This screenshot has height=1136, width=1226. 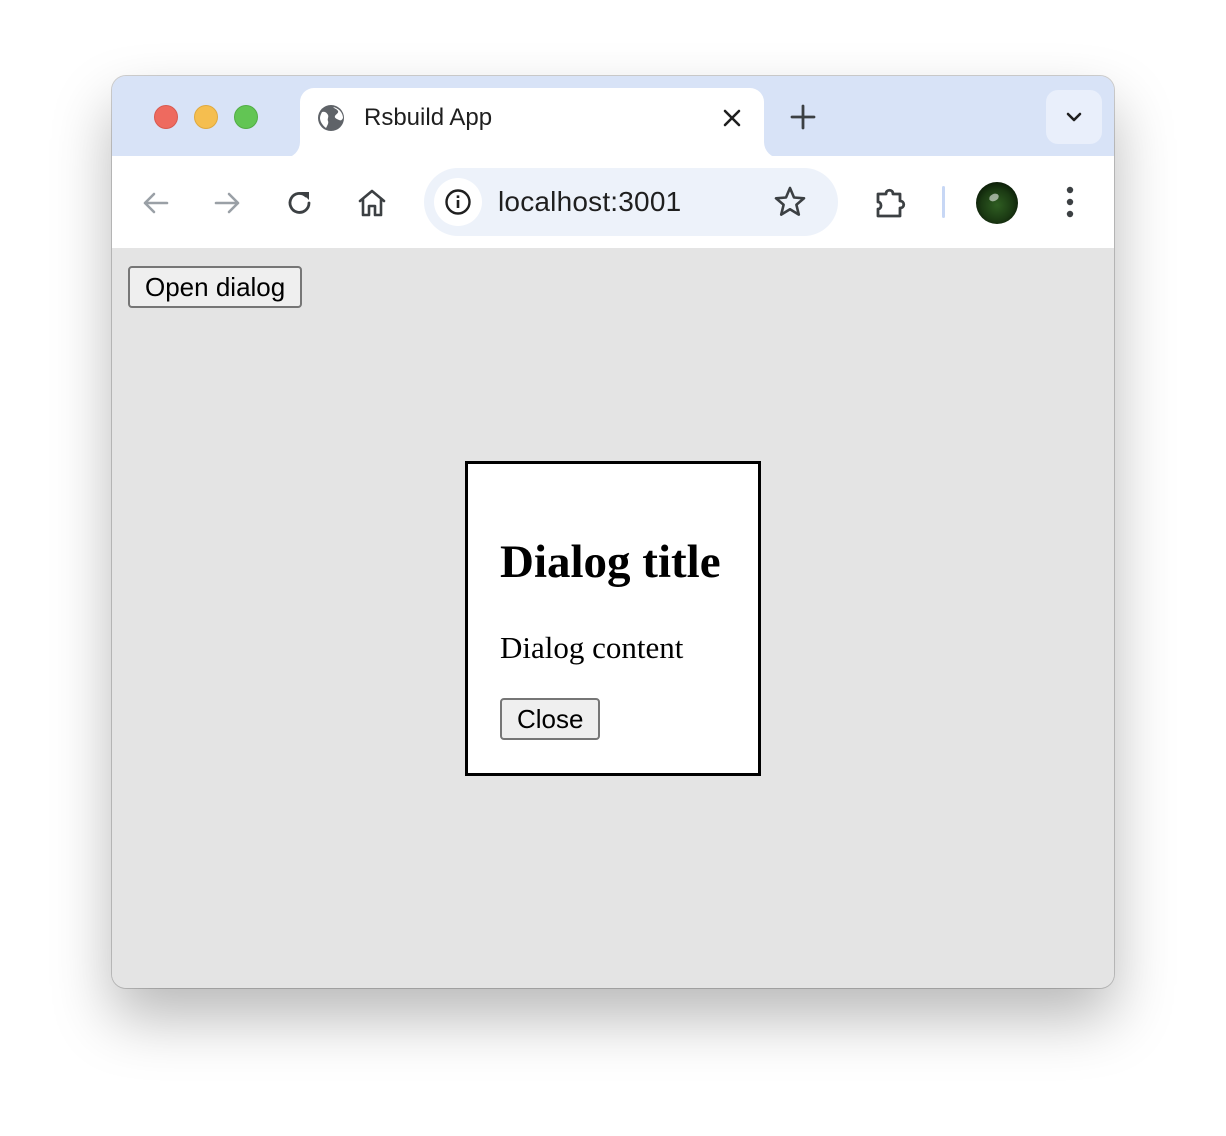 I want to click on tab-title: Rsbuild App, so click(x=428, y=117).